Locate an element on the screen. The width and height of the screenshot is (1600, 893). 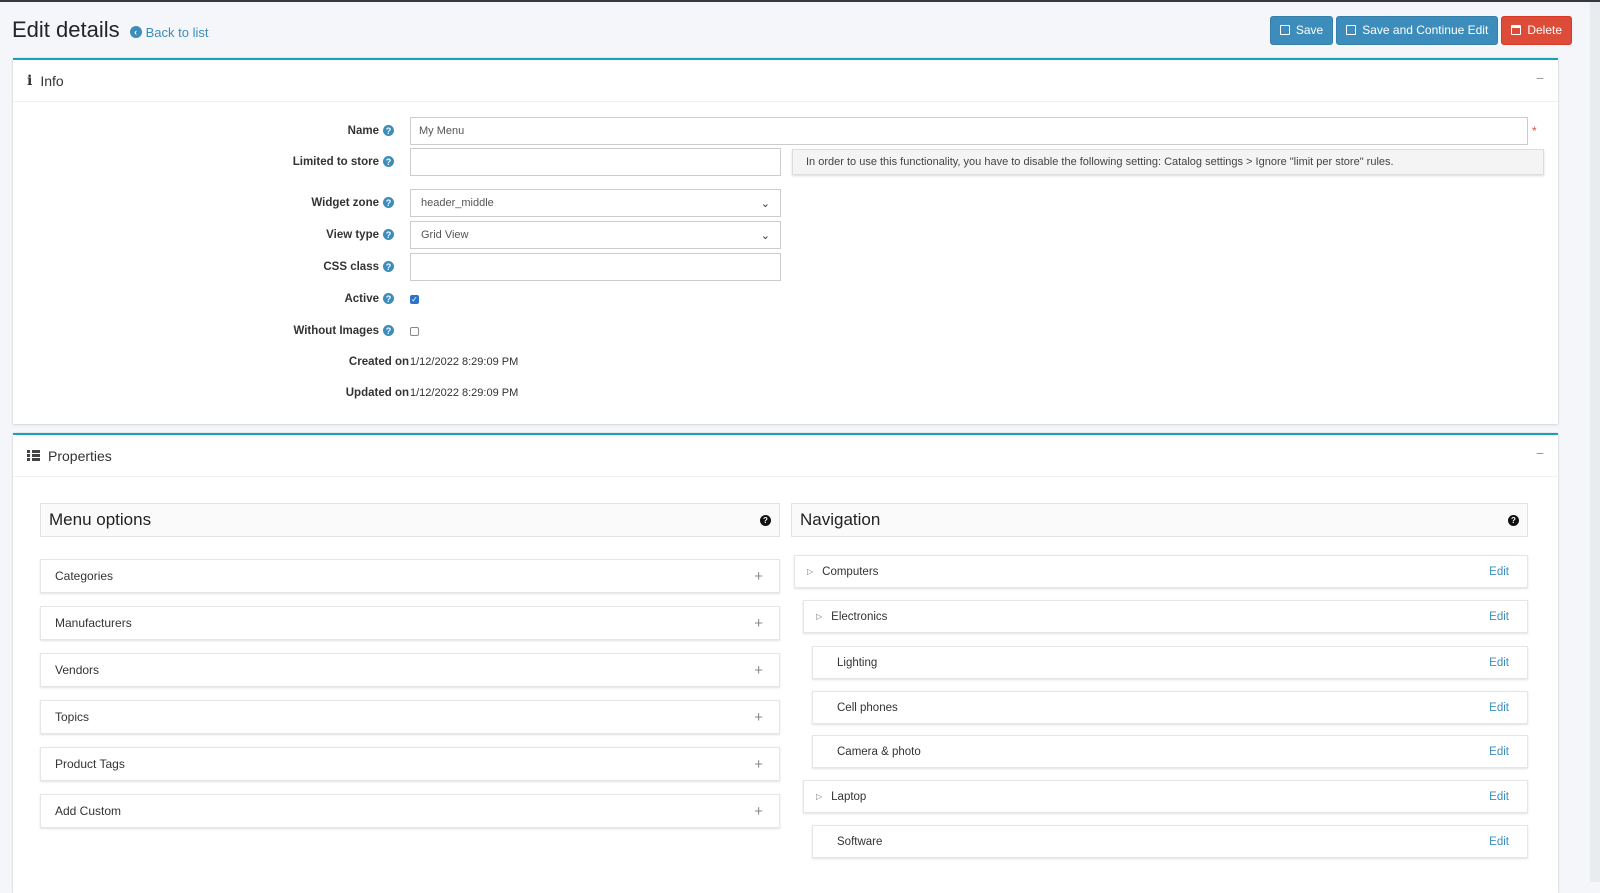
header-actions: Save Save and Continue Edit Delete is located at coordinates (1420, 30).